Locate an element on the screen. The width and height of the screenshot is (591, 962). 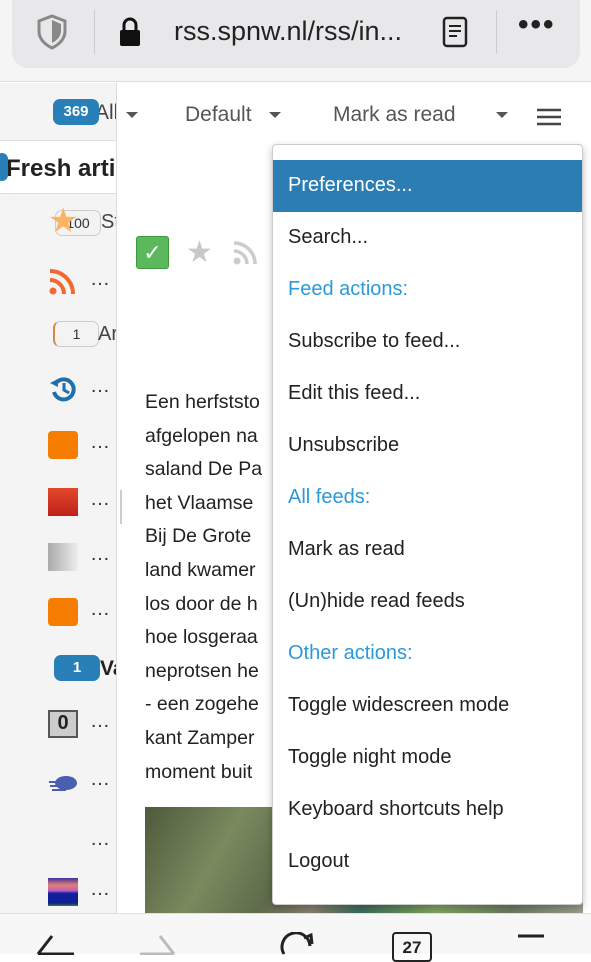
sidebar-item-fresh: Fresh artic is located at coordinates (58, 167).